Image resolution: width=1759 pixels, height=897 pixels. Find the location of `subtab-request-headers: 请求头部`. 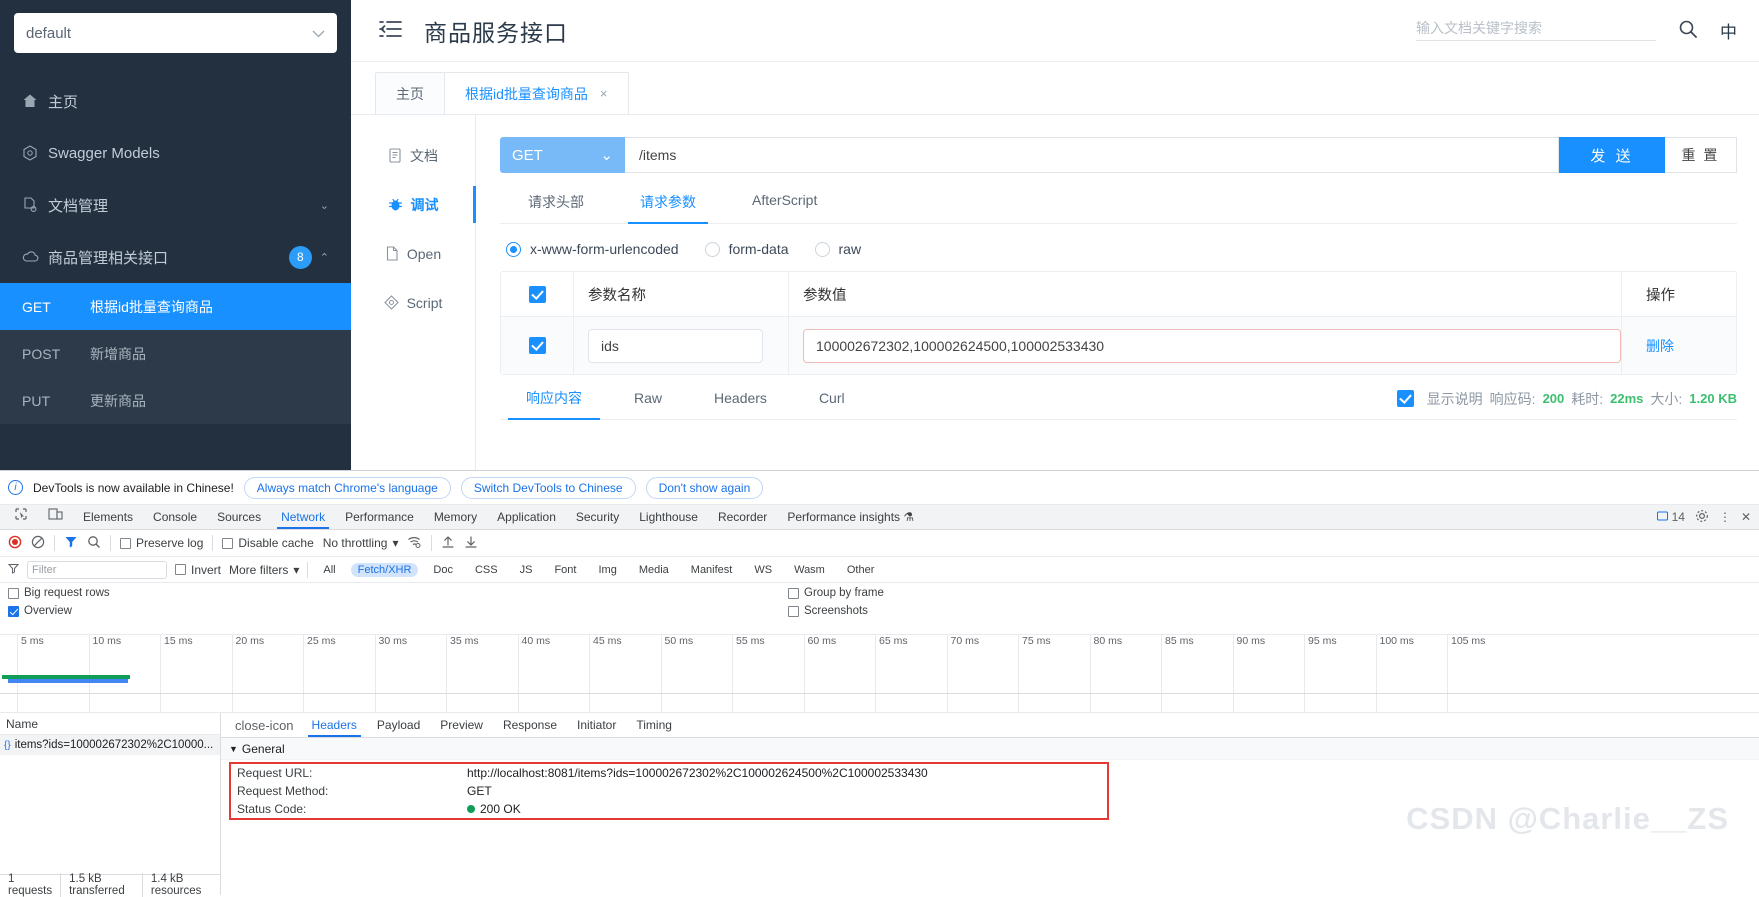

subtab-request-headers: 请求头部 is located at coordinates (556, 207).